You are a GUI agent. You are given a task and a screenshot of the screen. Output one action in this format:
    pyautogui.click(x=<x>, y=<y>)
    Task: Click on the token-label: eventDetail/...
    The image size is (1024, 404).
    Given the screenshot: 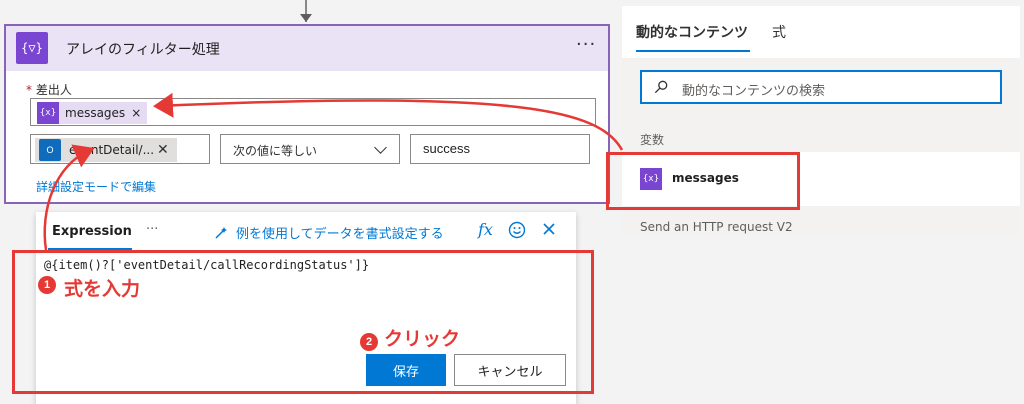 What is the action you would take?
    pyautogui.click(x=112, y=150)
    